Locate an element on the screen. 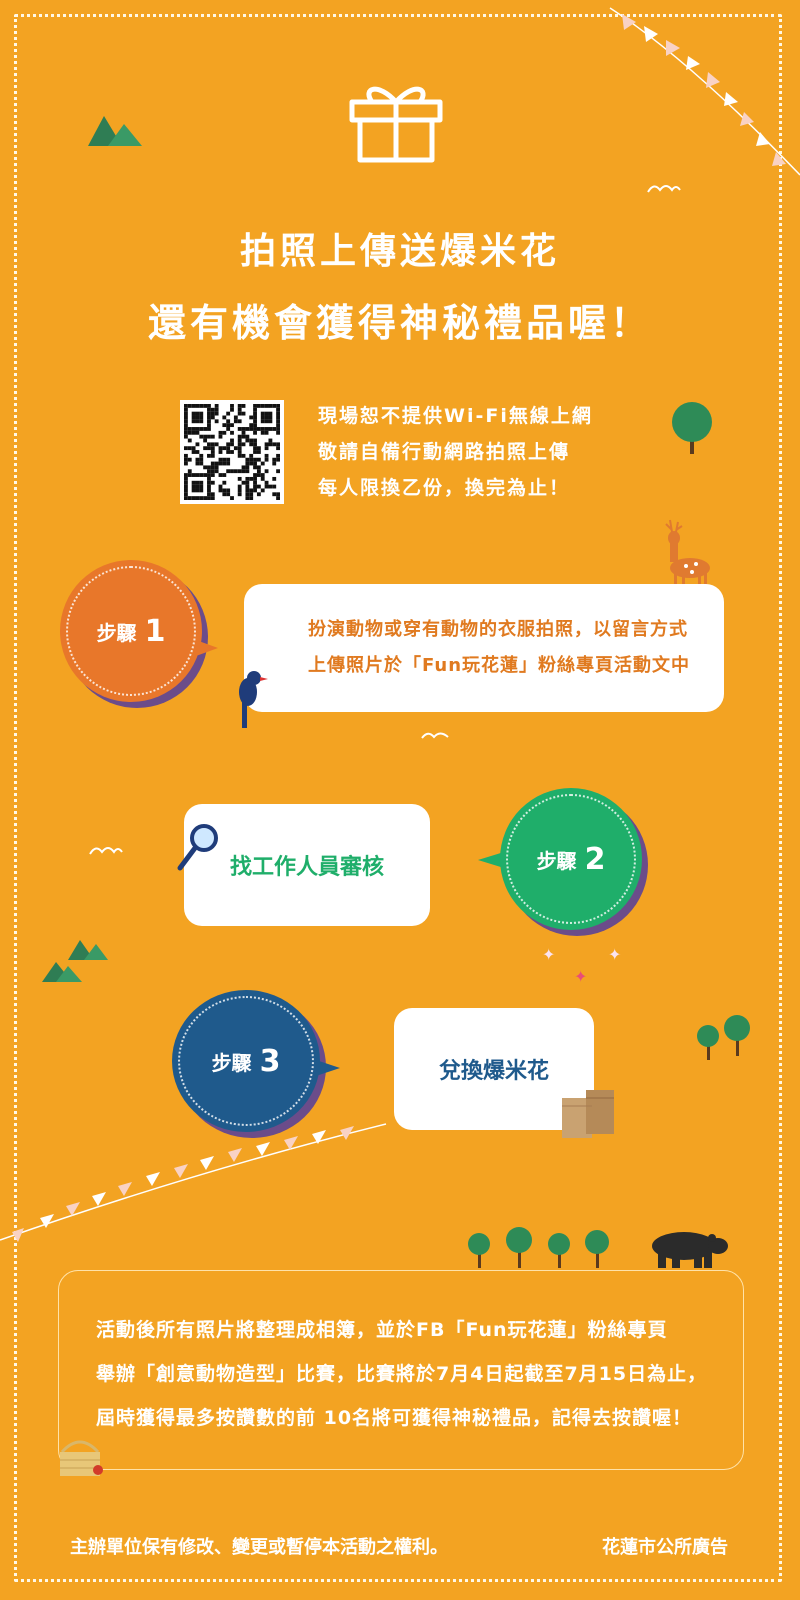  magnifier-icon is located at coordinates (197, 847).